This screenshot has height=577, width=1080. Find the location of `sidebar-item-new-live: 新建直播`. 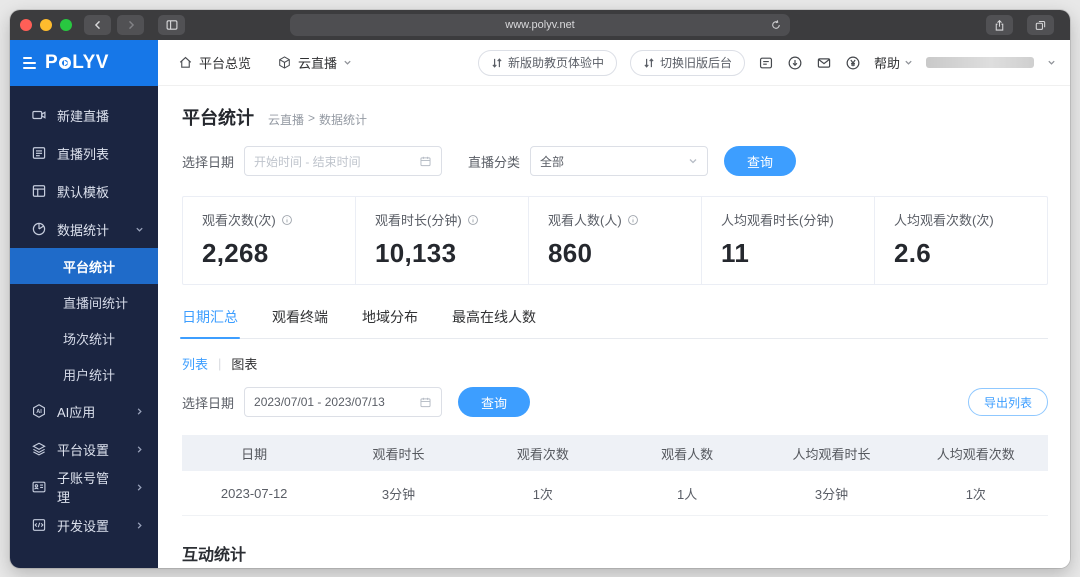

sidebar-item-new-live: 新建直播 is located at coordinates (84, 115).